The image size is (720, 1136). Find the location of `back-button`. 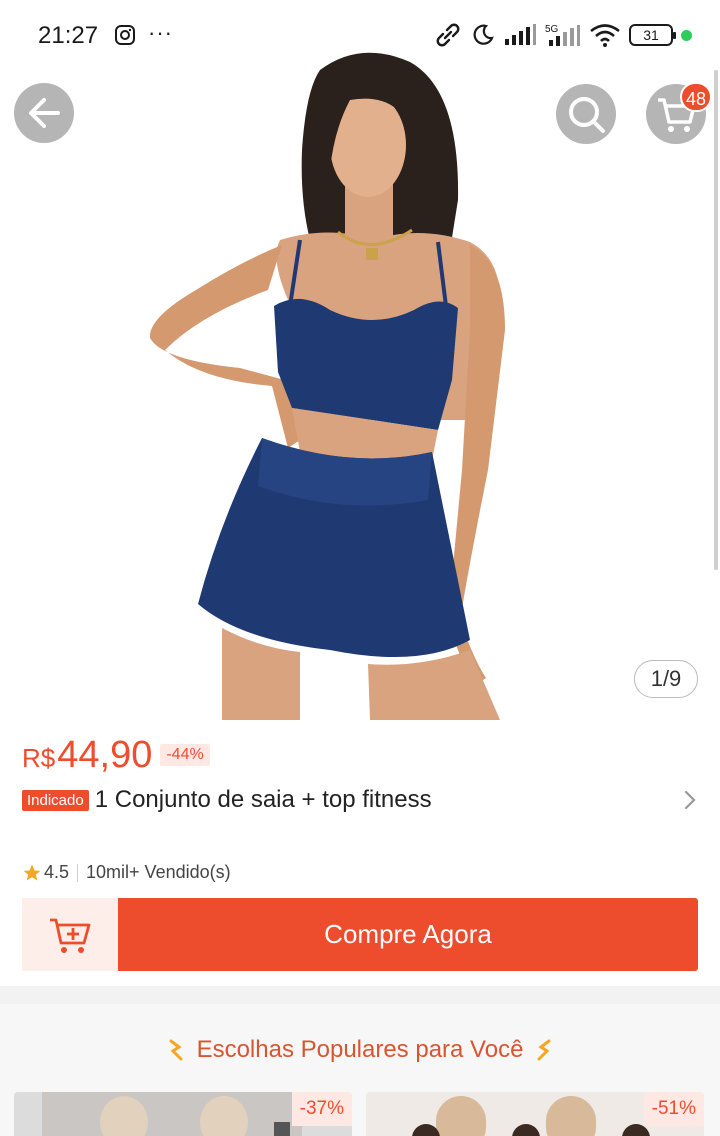

back-button is located at coordinates (44, 113).